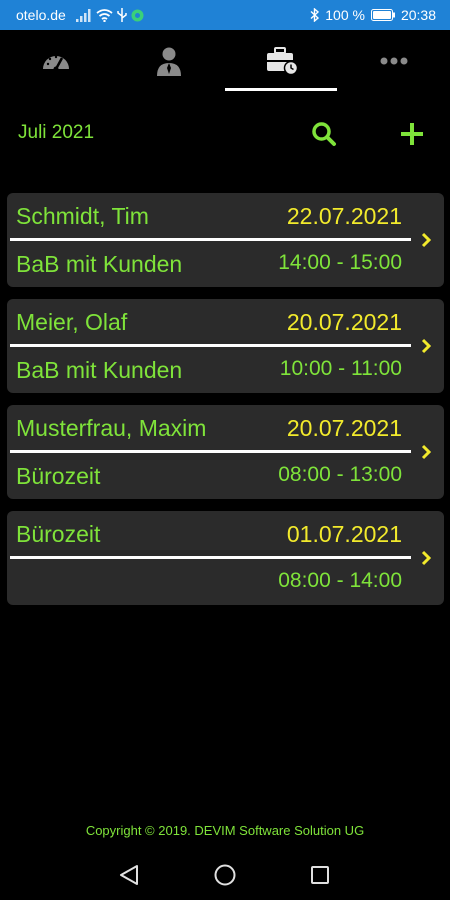 The width and height of the screenshot is (450, 900). What do you see at coordinates (72, 322) in the screenshot?
I see `appointment-contact: Meier, Olaf` at bounding box center [72, 322].